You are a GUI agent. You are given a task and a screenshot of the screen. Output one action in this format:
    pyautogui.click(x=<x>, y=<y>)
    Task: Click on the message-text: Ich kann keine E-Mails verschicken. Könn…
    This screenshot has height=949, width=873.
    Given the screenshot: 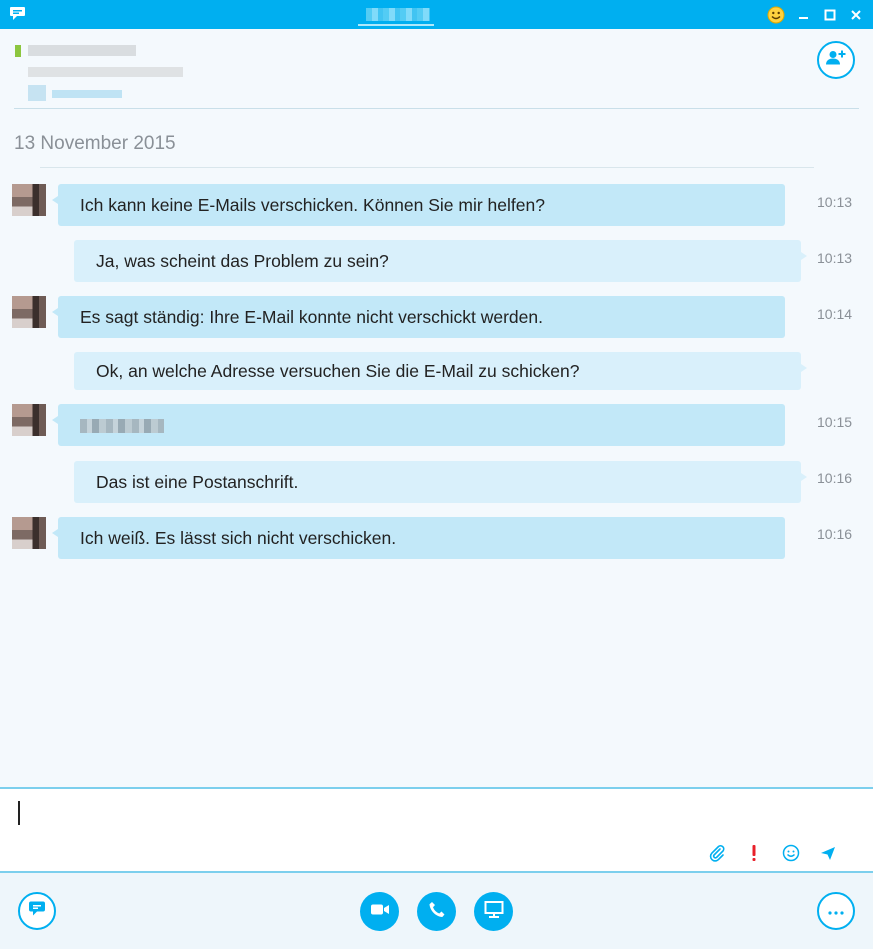 What is the action you would take?
    pyautogui.click(x=312, y=205)
    